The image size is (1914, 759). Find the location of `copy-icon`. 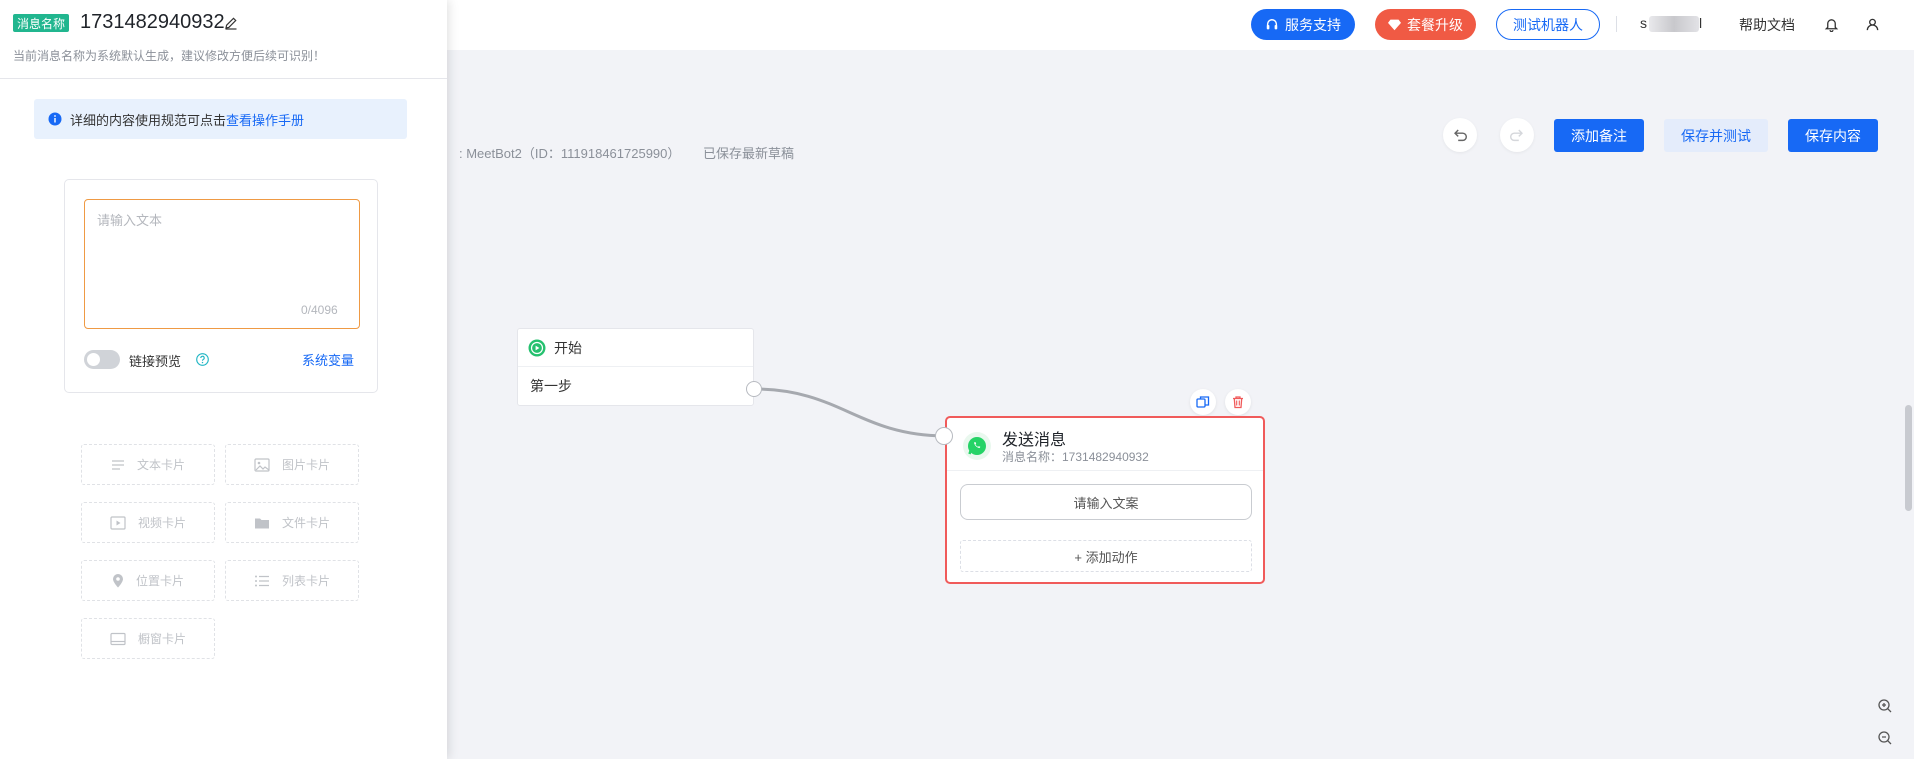

copy-icon is located at coordinates (1203, 402).